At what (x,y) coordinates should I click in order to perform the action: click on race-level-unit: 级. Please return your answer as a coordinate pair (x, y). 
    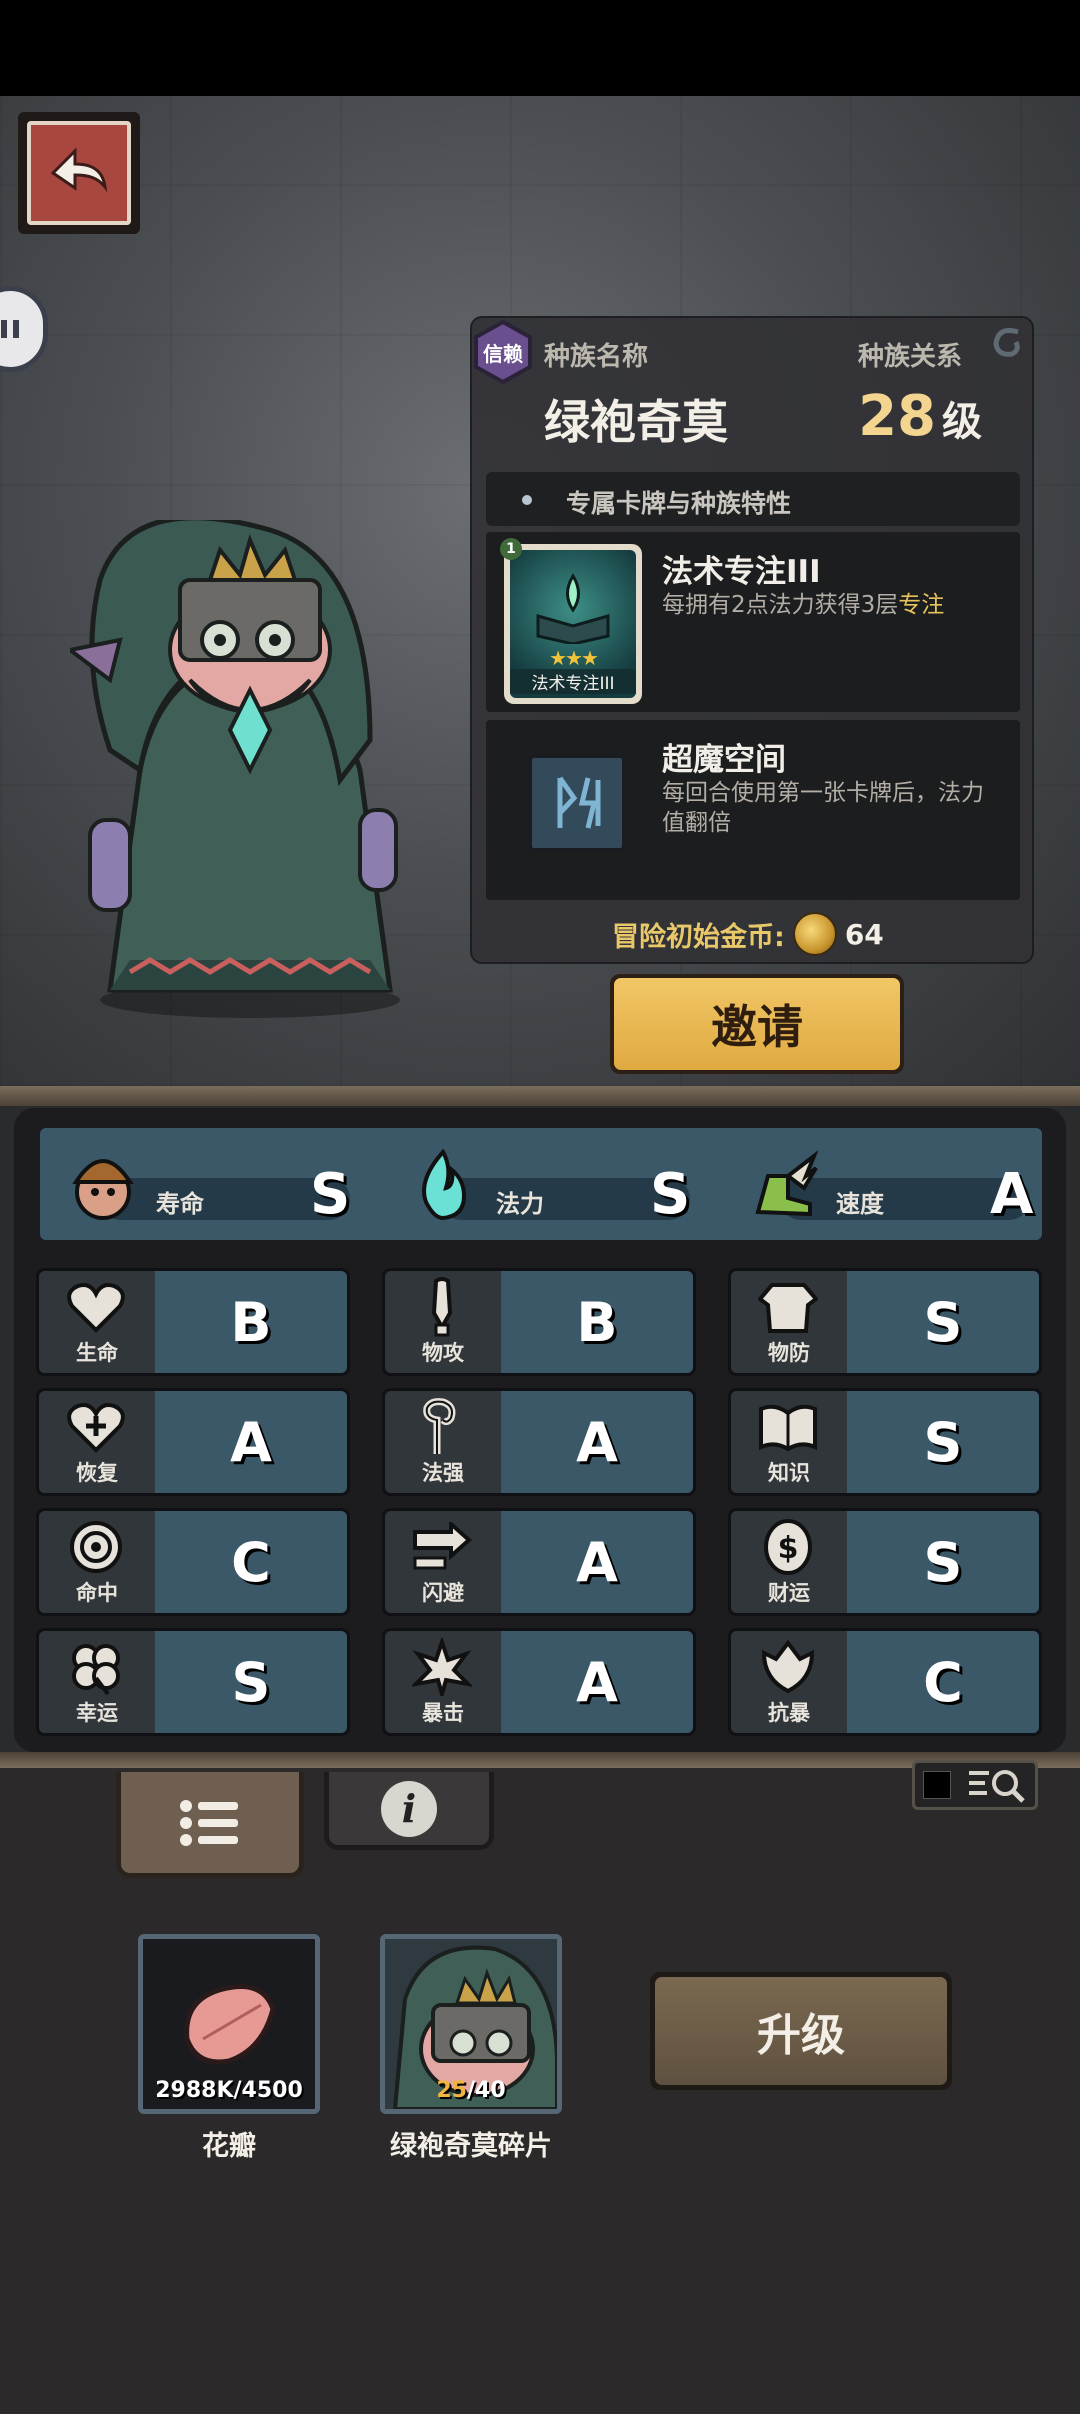
    Looking at the image, I should click on (962, 422).